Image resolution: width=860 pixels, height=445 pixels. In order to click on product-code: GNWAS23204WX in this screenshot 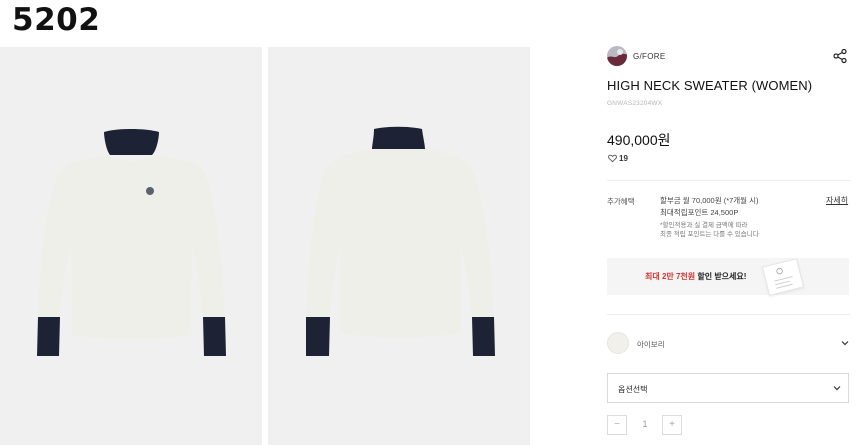, I will do `click(635, 103)`.